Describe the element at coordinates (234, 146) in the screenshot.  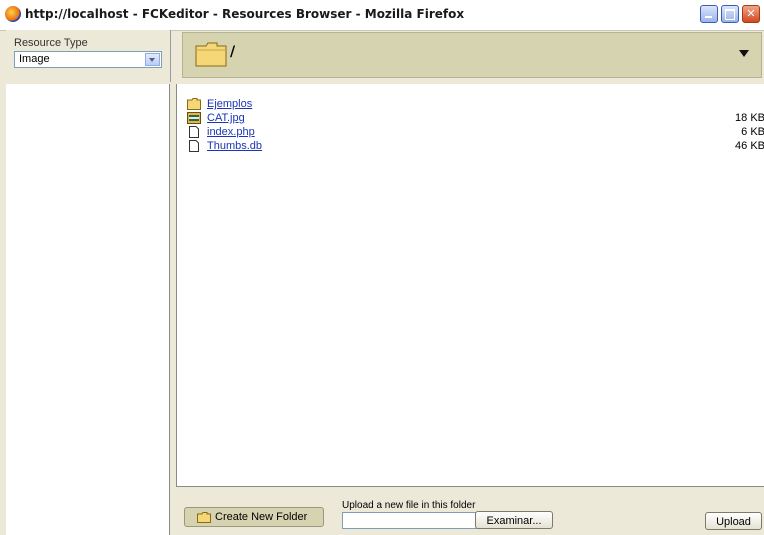
I see `file-name: Thumbs.db` at that location.